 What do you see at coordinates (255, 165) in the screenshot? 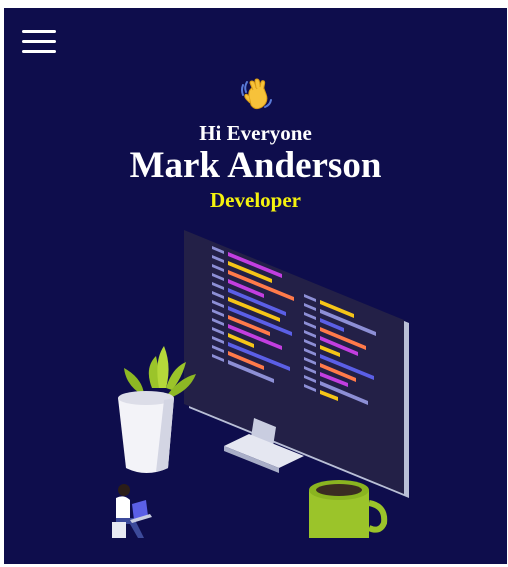
I see `person-name: Mark Anderson` at bounding box center [255, 165].